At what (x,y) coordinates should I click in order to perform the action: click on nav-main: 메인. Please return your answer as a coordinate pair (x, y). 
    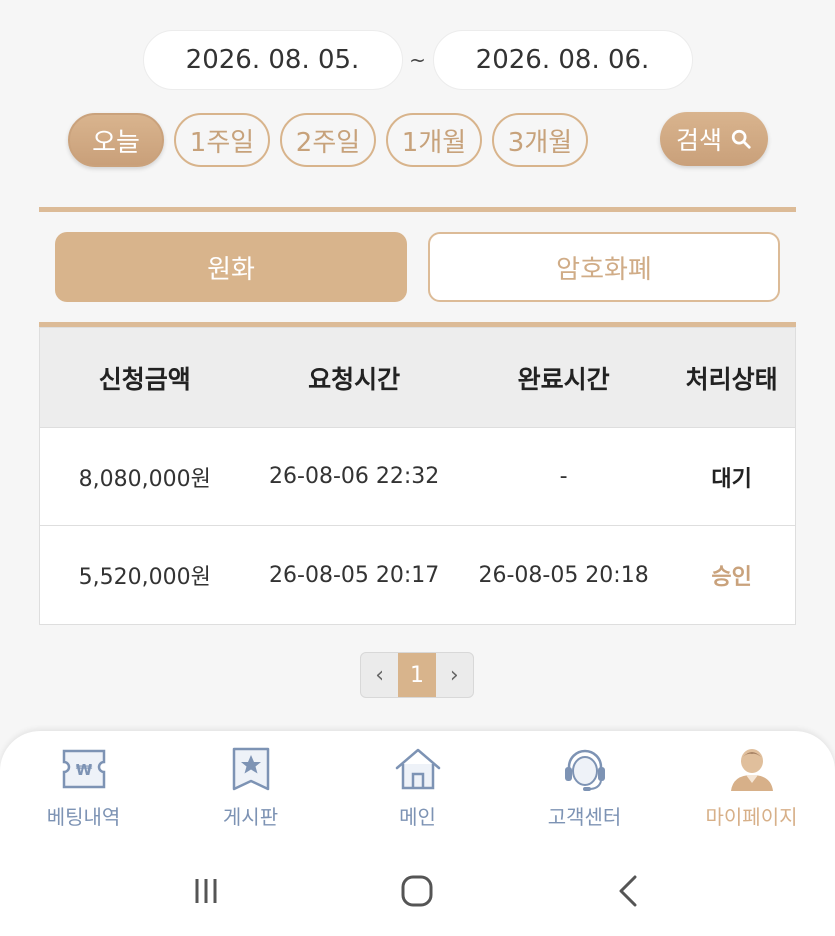
    Looking at the image, I should click on (417, 788).